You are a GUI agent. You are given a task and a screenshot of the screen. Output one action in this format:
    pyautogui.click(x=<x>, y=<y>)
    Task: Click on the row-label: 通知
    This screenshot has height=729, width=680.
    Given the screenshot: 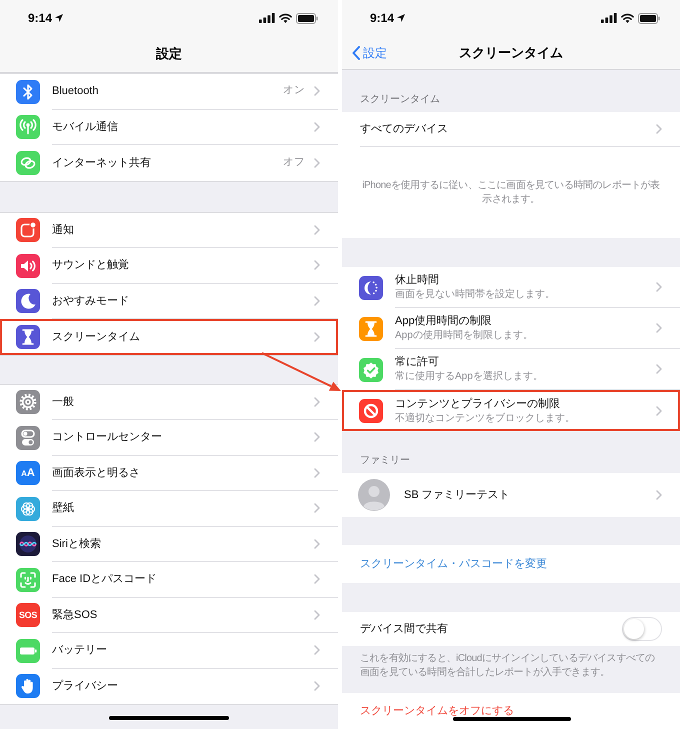 What is the action you would take?
    pyautogui.click(x=63, y=230)
    